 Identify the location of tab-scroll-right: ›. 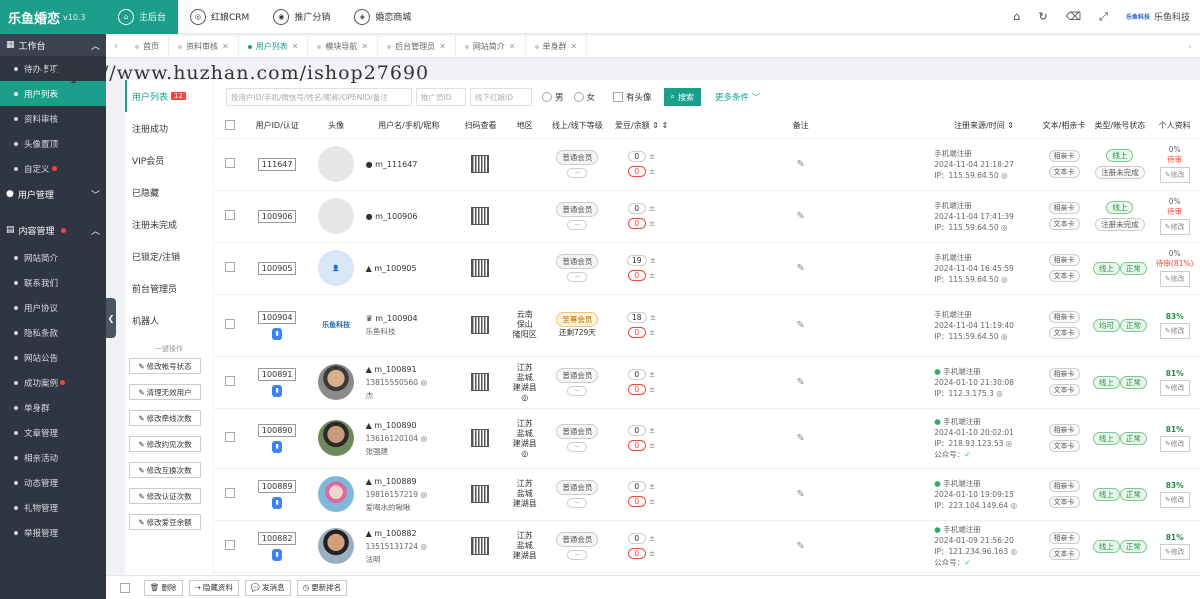
(1190, 46).